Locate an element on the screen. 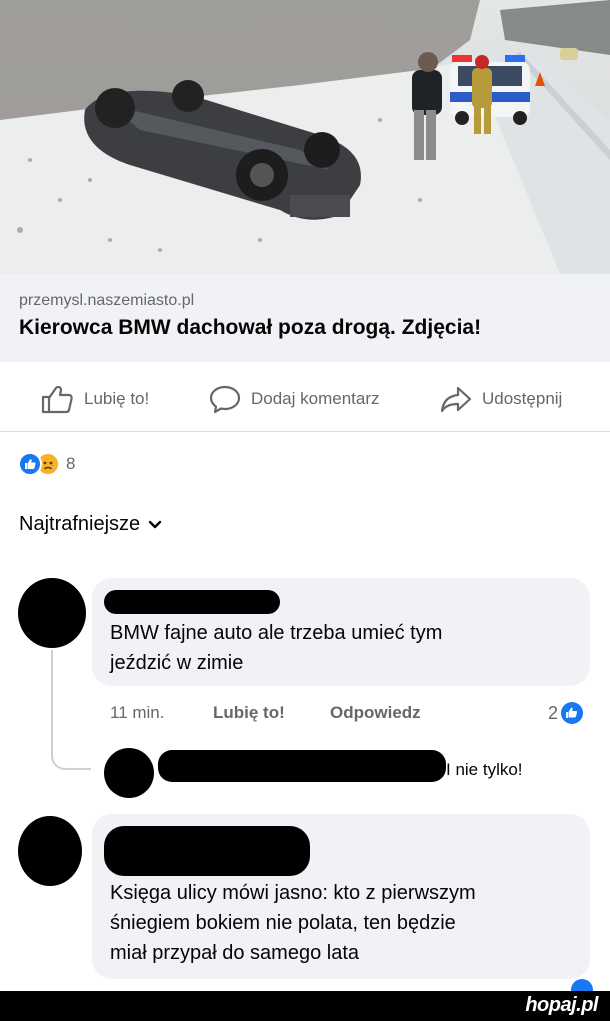  like-button: Lubię to! is located at coordinates (94, 399).